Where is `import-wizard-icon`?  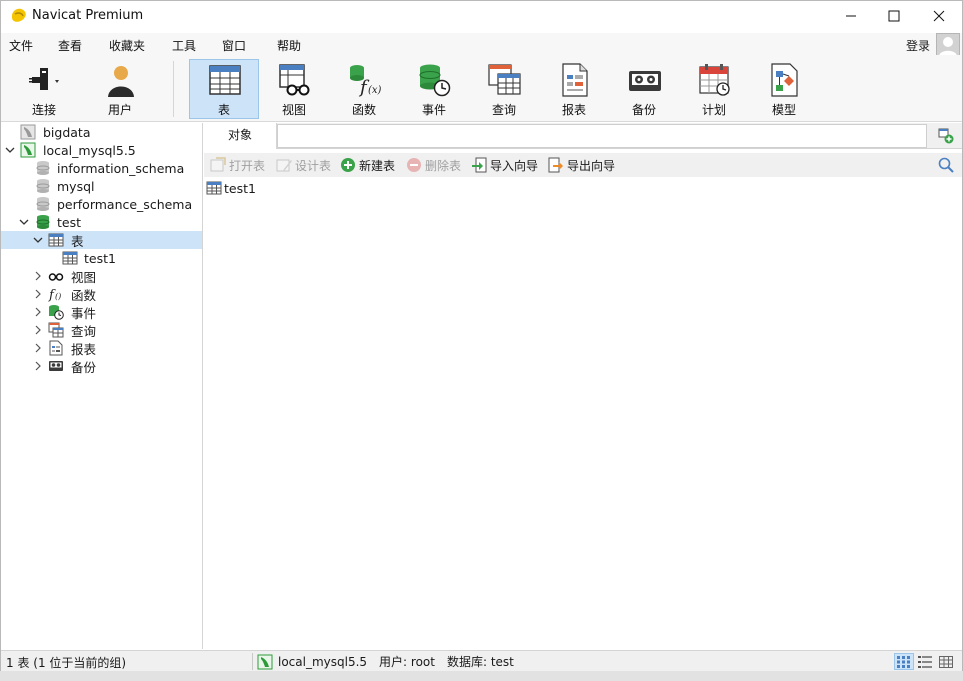 import-wizard-icon is located at coordinates (479, 165).